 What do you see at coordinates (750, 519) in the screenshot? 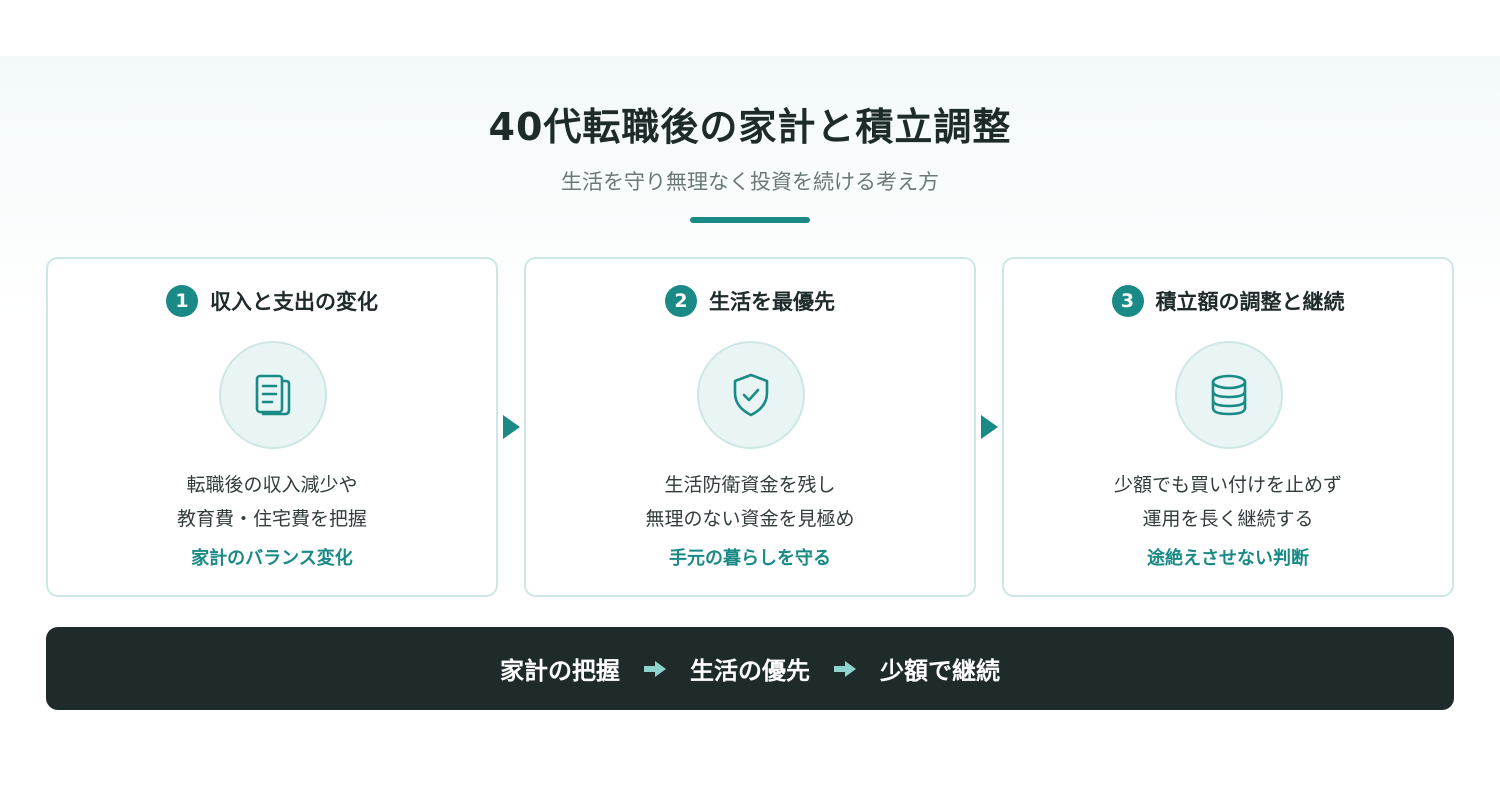
I see `step-description-line-2: 無理のない資金を見極め` at bounding box center [750, 519].